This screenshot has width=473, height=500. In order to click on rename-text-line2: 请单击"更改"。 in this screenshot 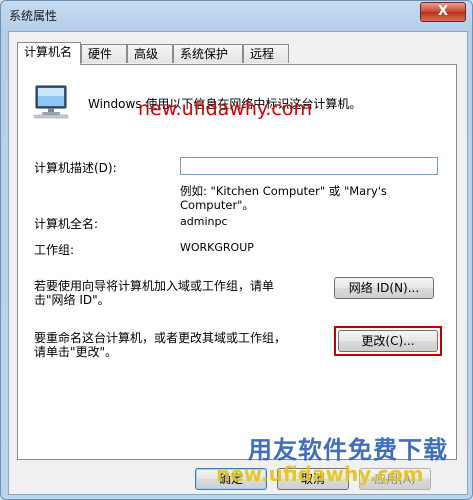, I will do `click(76, 352)`.